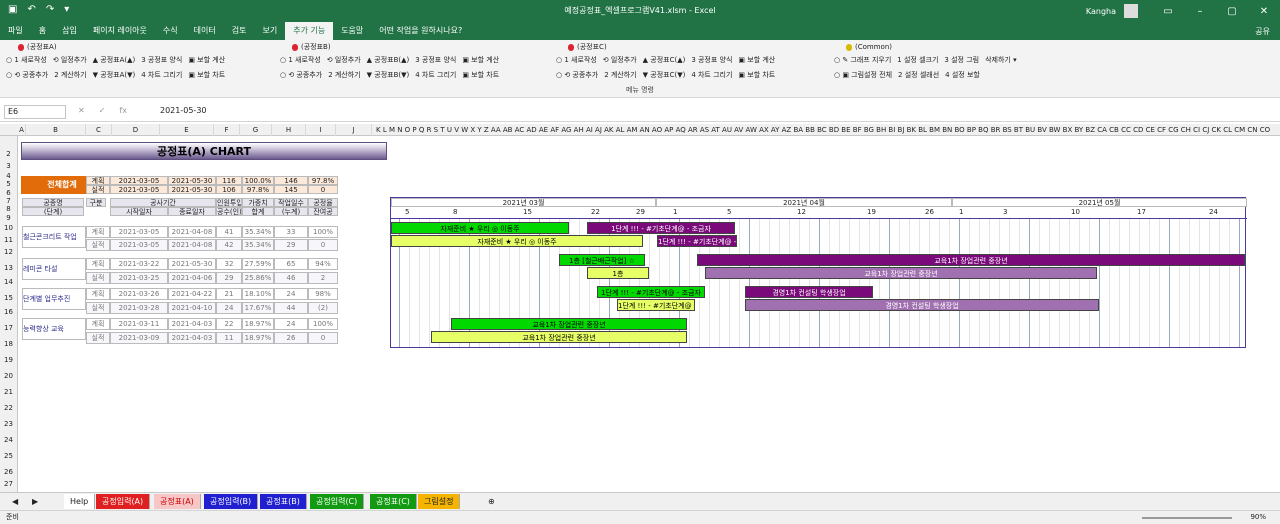 Image resolution: width=1280 pixels, height=524 pixels. What do you see at coordinates (393, 501) in the screenshot?
I see `sheet-tab: 공정표(C)` at bounding box center [393, 501].